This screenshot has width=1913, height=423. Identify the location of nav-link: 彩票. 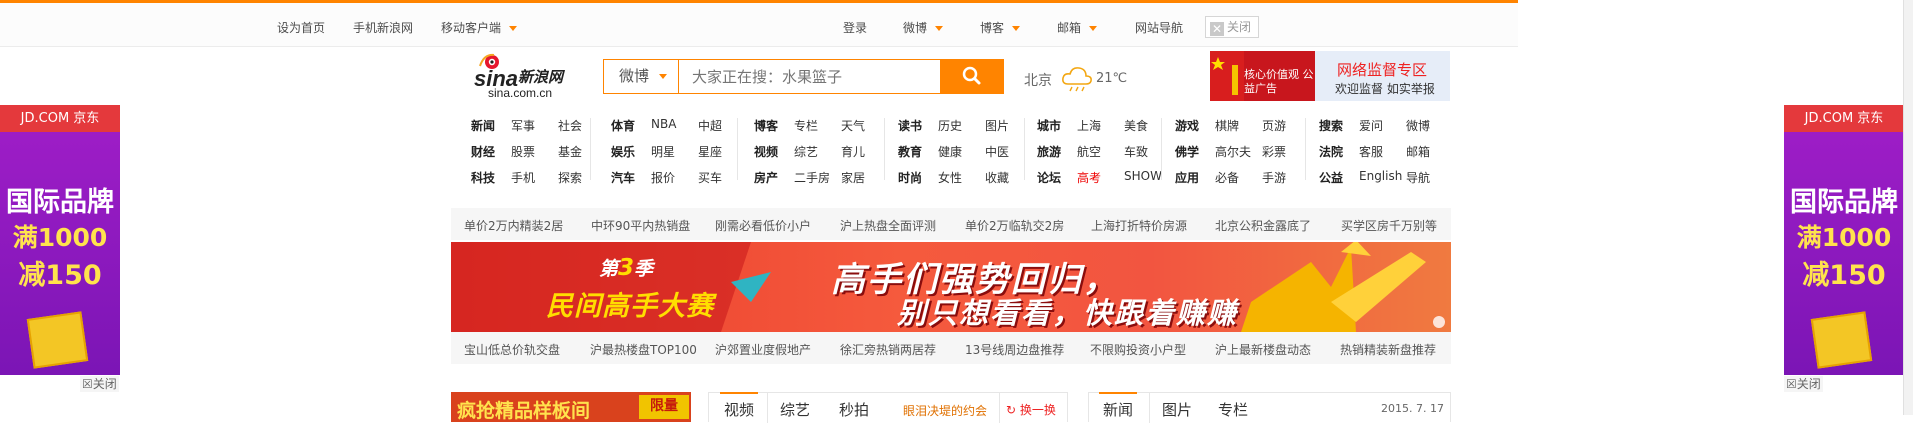
(1274, 151).